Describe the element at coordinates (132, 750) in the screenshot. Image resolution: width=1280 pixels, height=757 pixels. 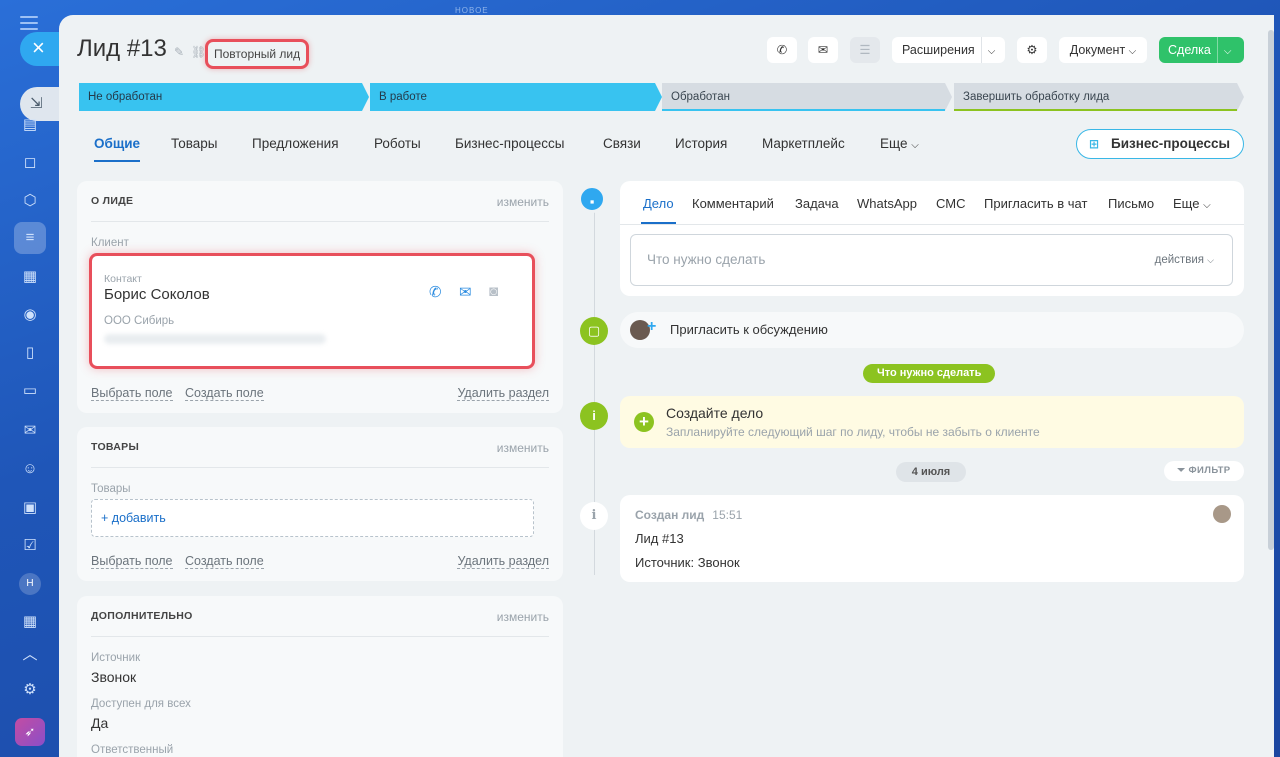
I see `responsible-label: Ответственный` at that location.